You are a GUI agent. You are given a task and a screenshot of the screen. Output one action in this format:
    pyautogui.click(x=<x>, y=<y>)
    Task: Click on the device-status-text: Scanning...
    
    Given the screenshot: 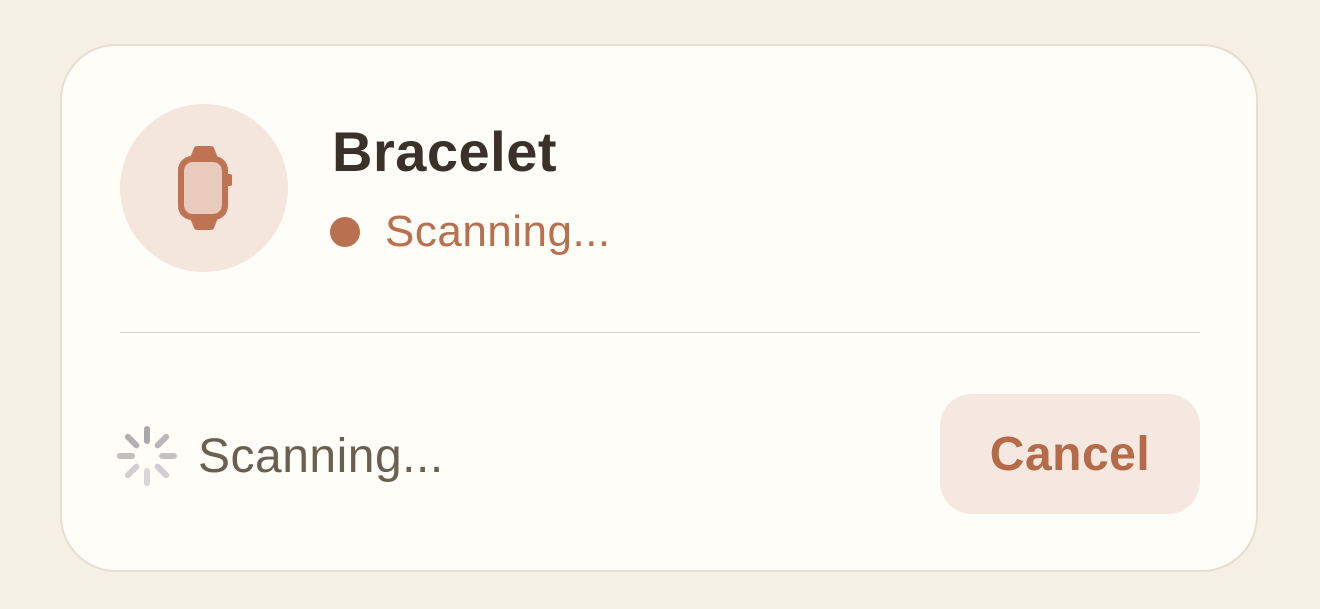 What is the action you would take?
    pyautogui.click(x=498, y=231)
    